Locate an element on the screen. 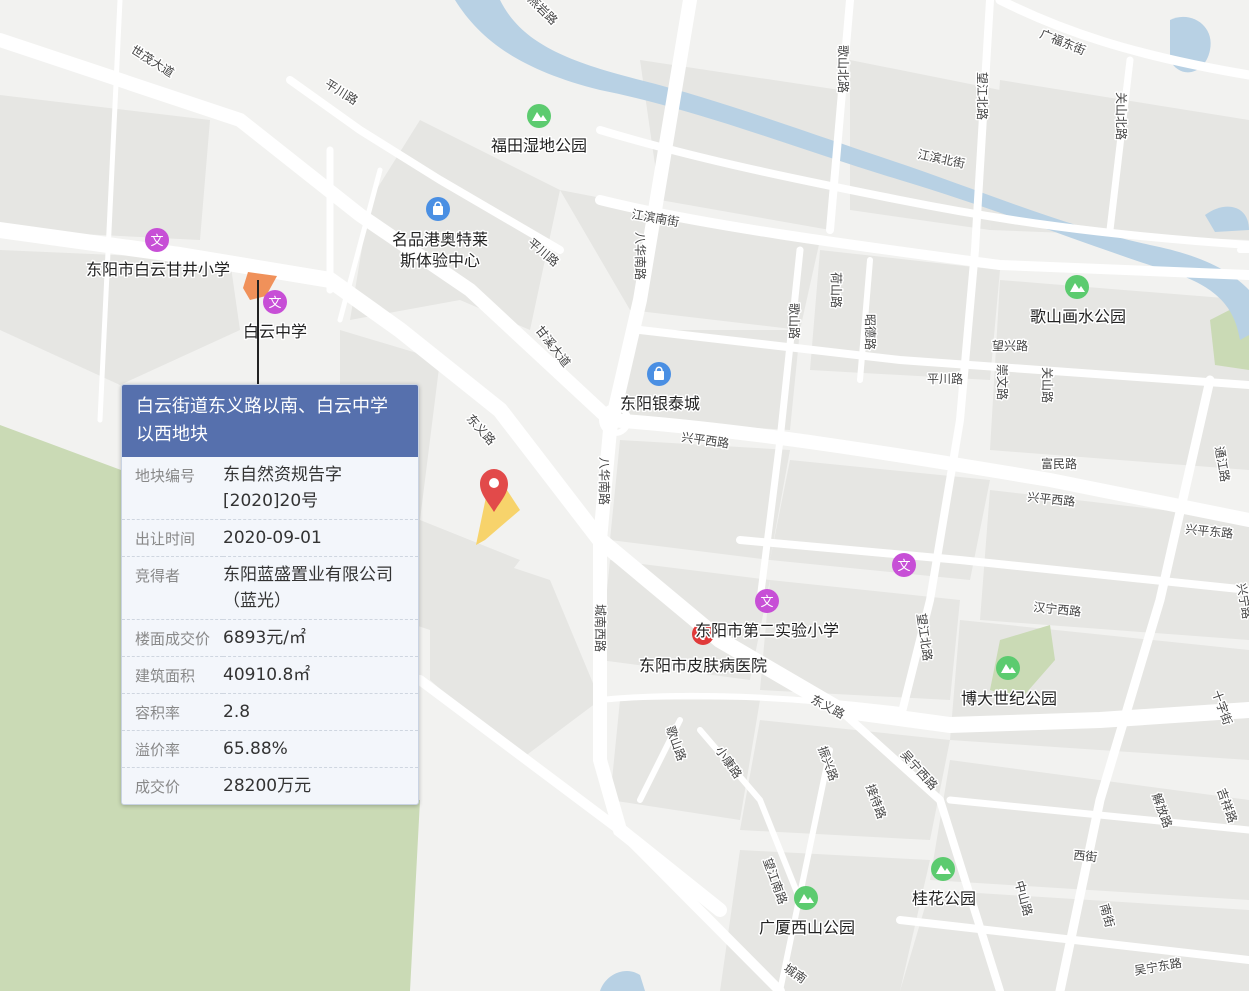 The width and height of the screenshot is (1249, 991). poi-label-yintai: 东阳银泰城 is located at coordinates (660, 403).